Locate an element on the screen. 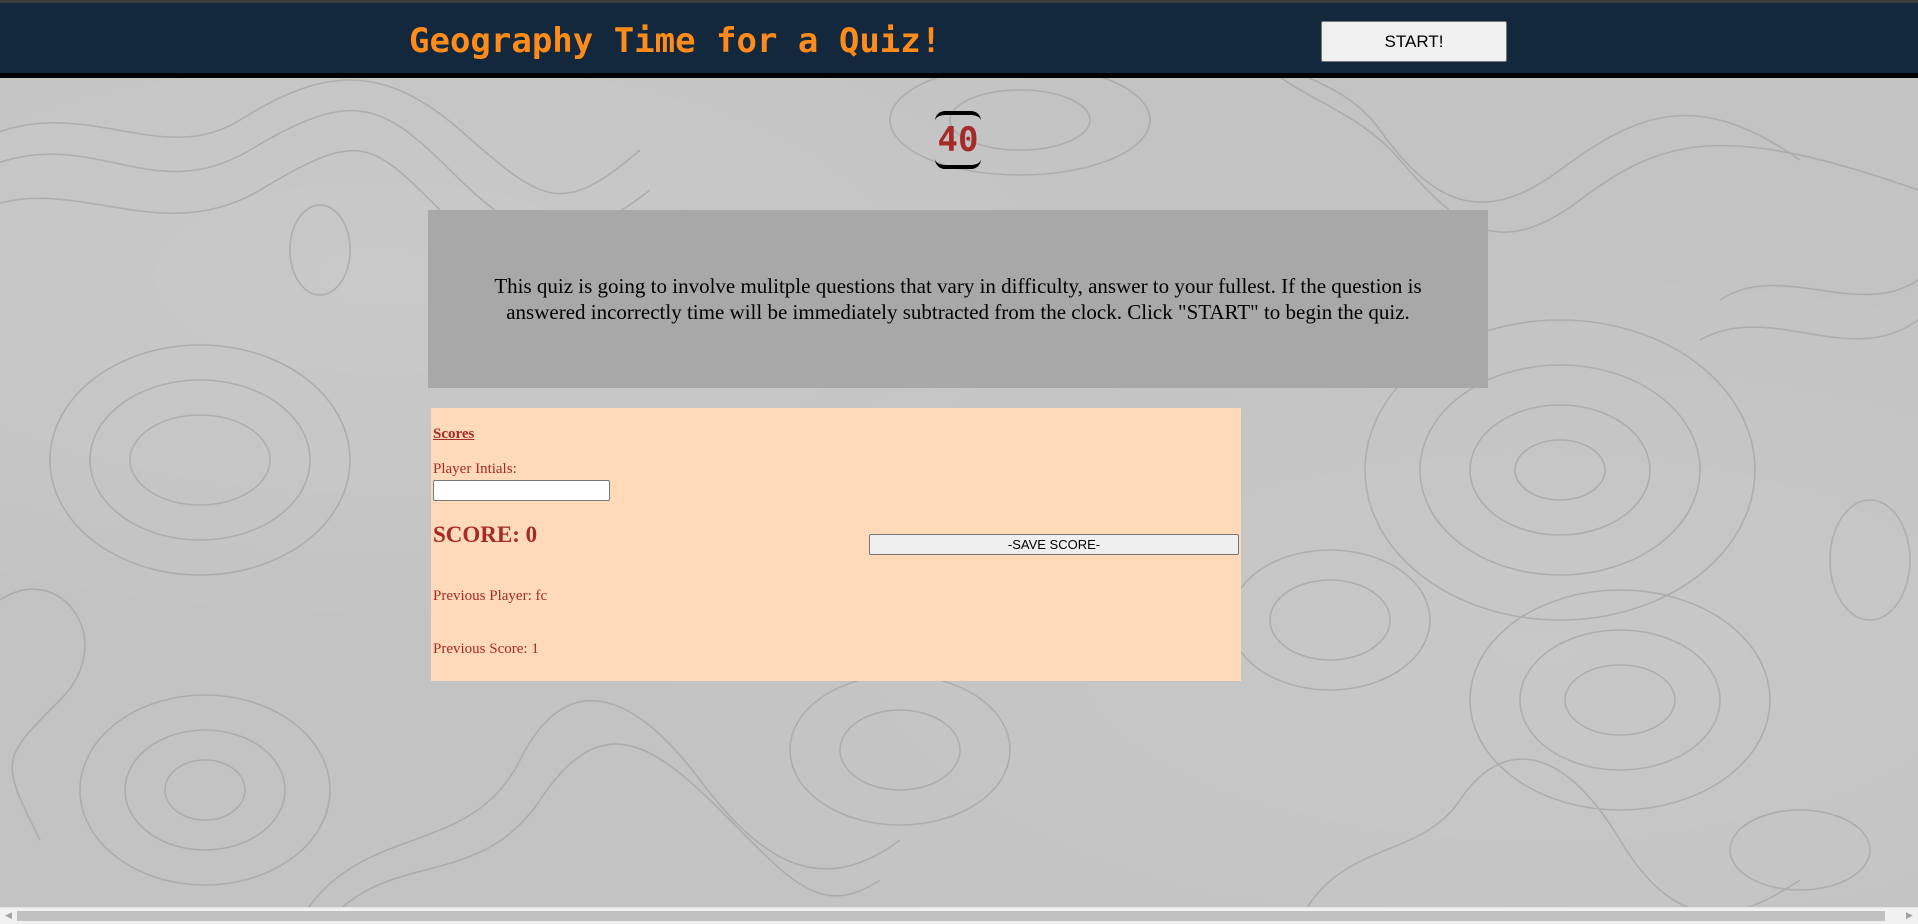 The image size is (1918, 924). previous-score: Previous Score: 1 is located at coordinates (486, 649).